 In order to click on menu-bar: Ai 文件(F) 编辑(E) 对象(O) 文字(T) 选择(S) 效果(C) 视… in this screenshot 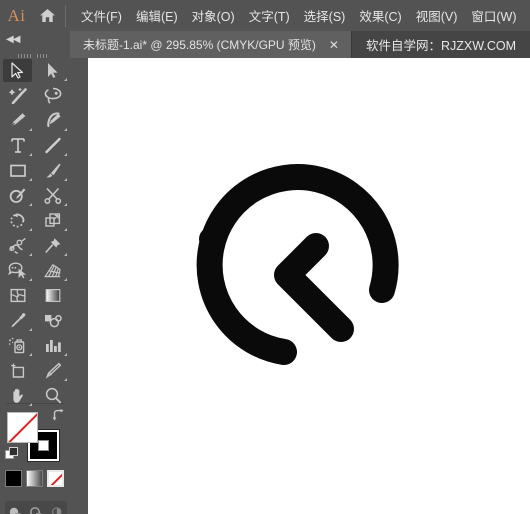, I will do `click(265, 15)`.